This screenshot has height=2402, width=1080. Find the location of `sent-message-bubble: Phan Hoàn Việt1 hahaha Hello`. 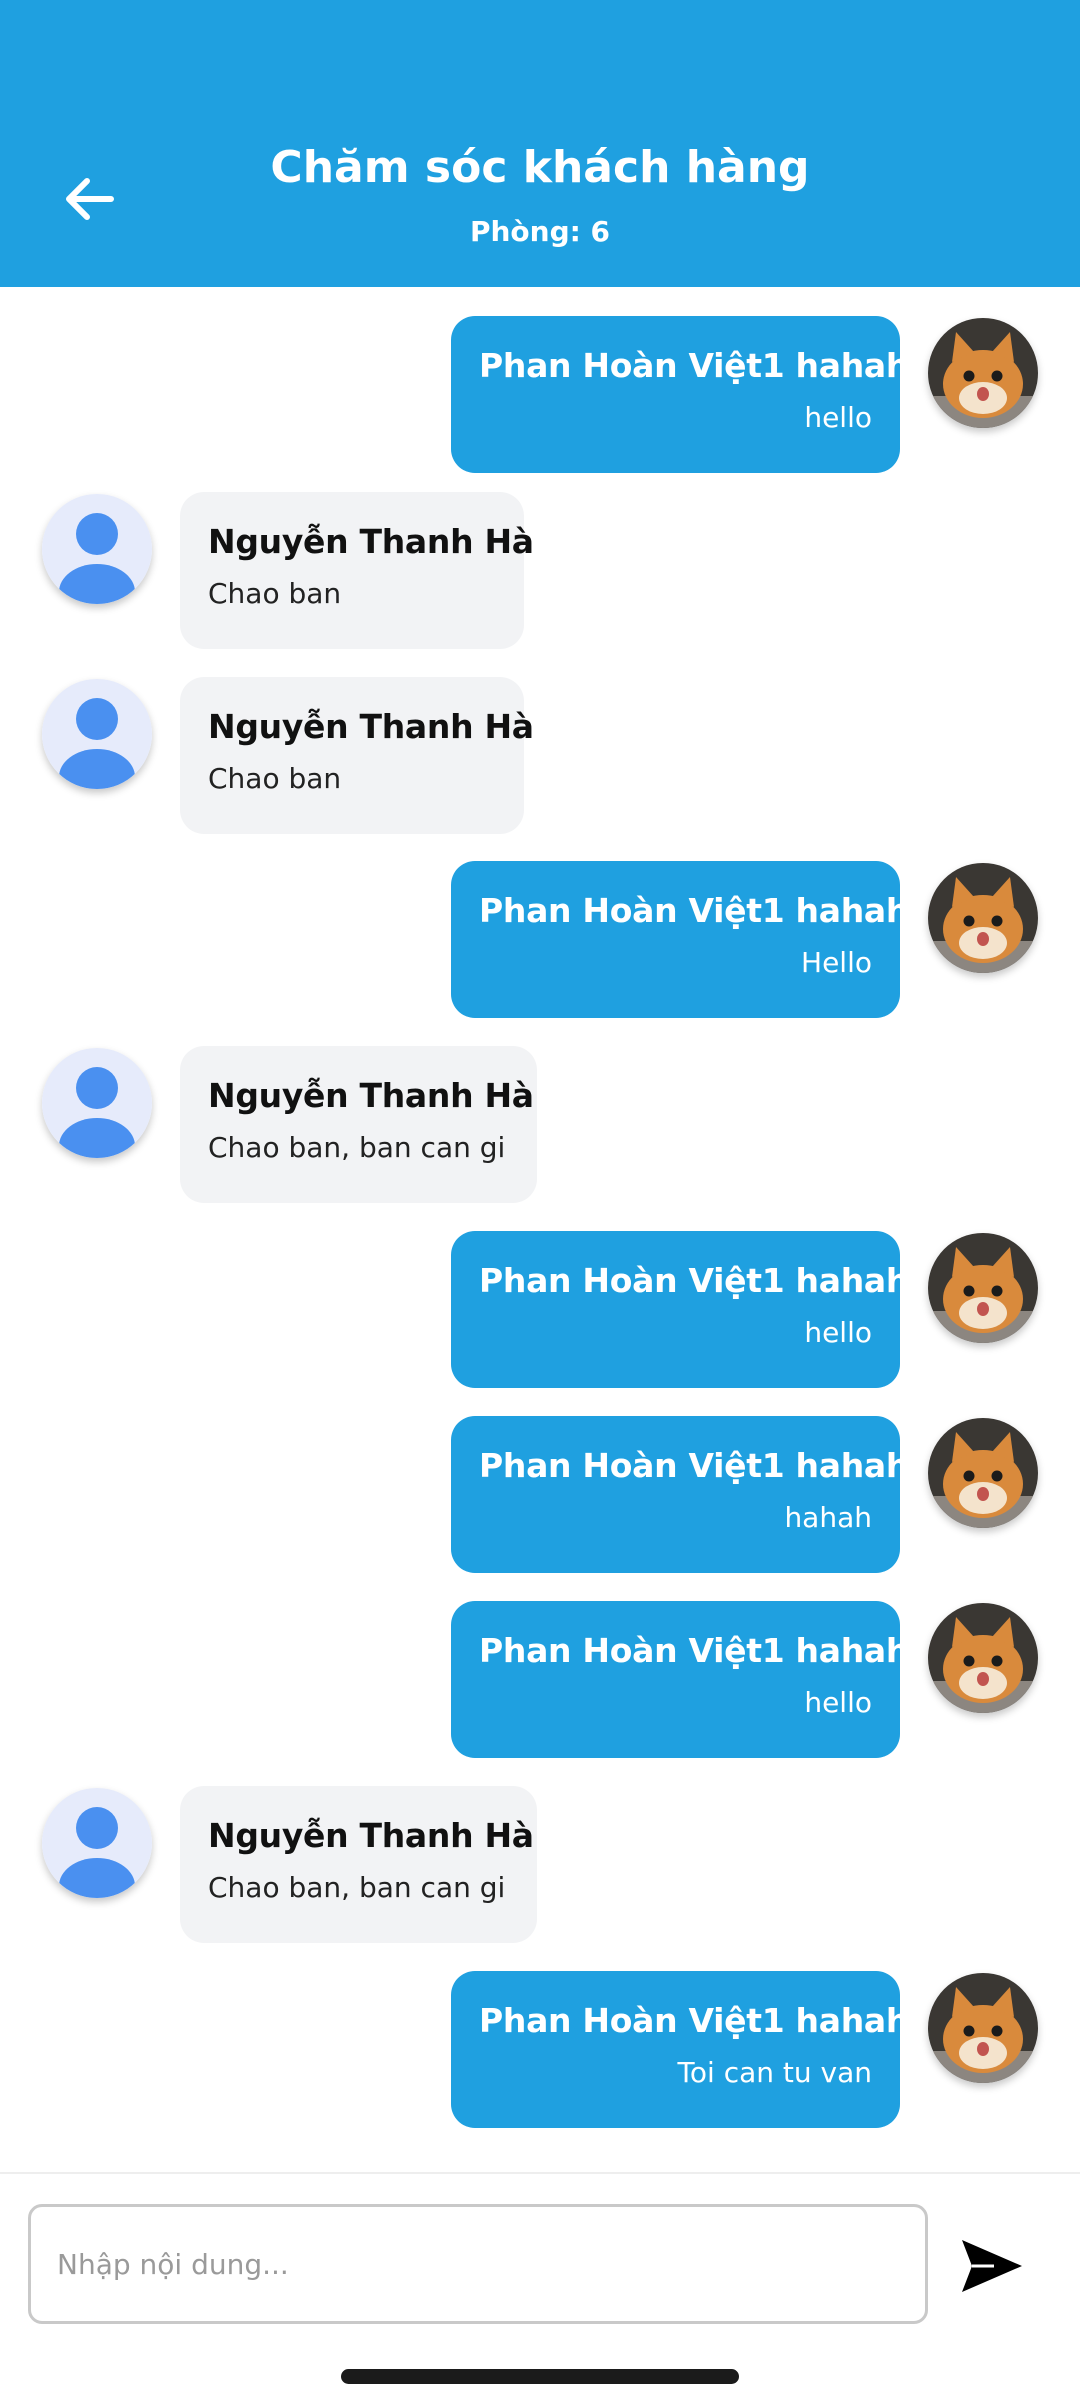

sent-message-bubble: Phan Hoàn Việt1 hahaha Hello is located at coordinates (691, 939).